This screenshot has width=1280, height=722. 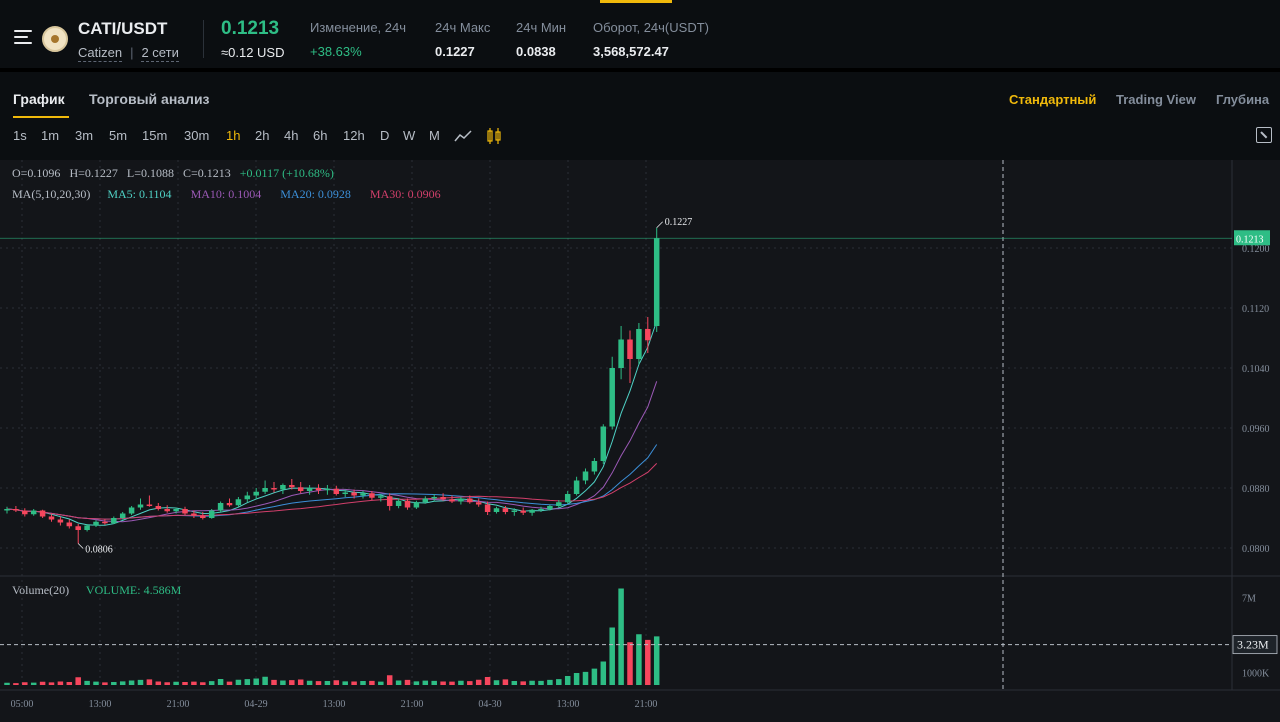 What do you see at coordinates (320, 135) in the screenshot?
I see `interval-6h: 6h` at bounding box center [320, 135].